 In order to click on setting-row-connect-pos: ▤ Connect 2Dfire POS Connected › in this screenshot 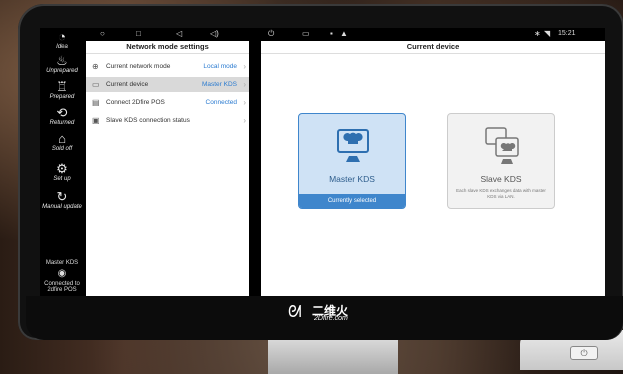, I will do `click(167, 102)`.